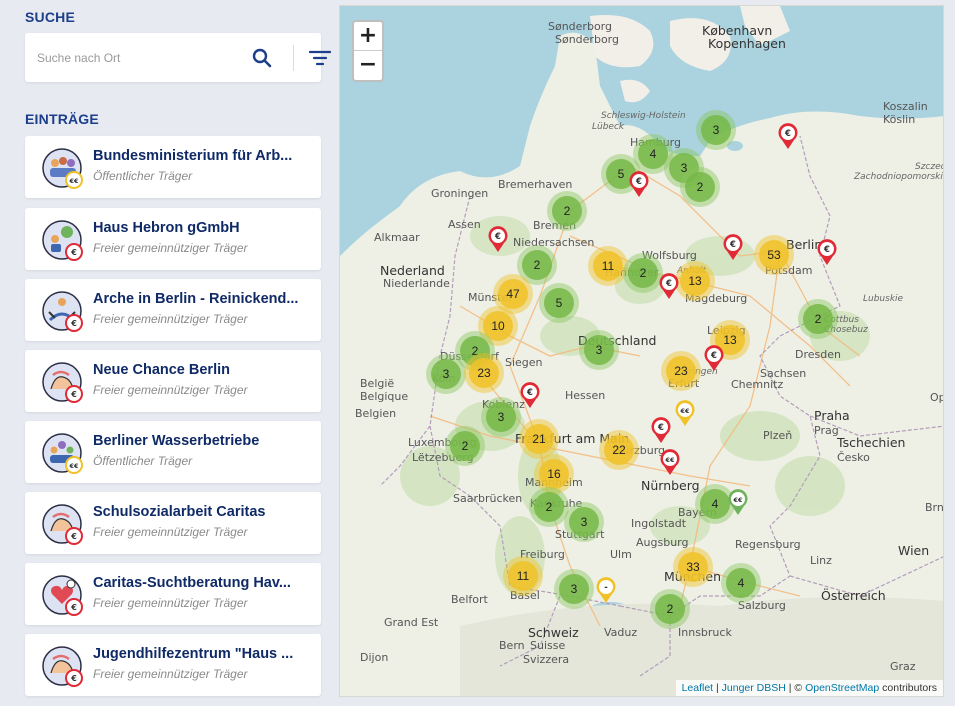 This screenshot has width=955, height=706. I want to click on map-place-label: Augsburg, so click(662, 542).